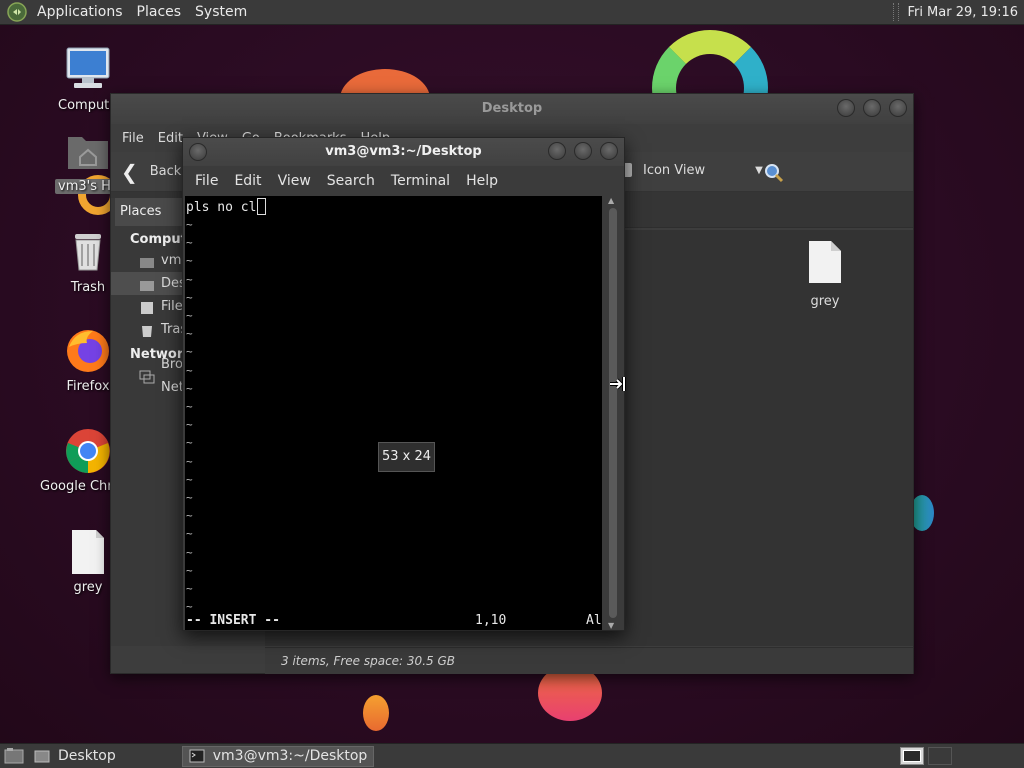 Image resolution: width=1024 pixels, height=768 pixels. I want to click on system-menu: System, so click(221, 12).